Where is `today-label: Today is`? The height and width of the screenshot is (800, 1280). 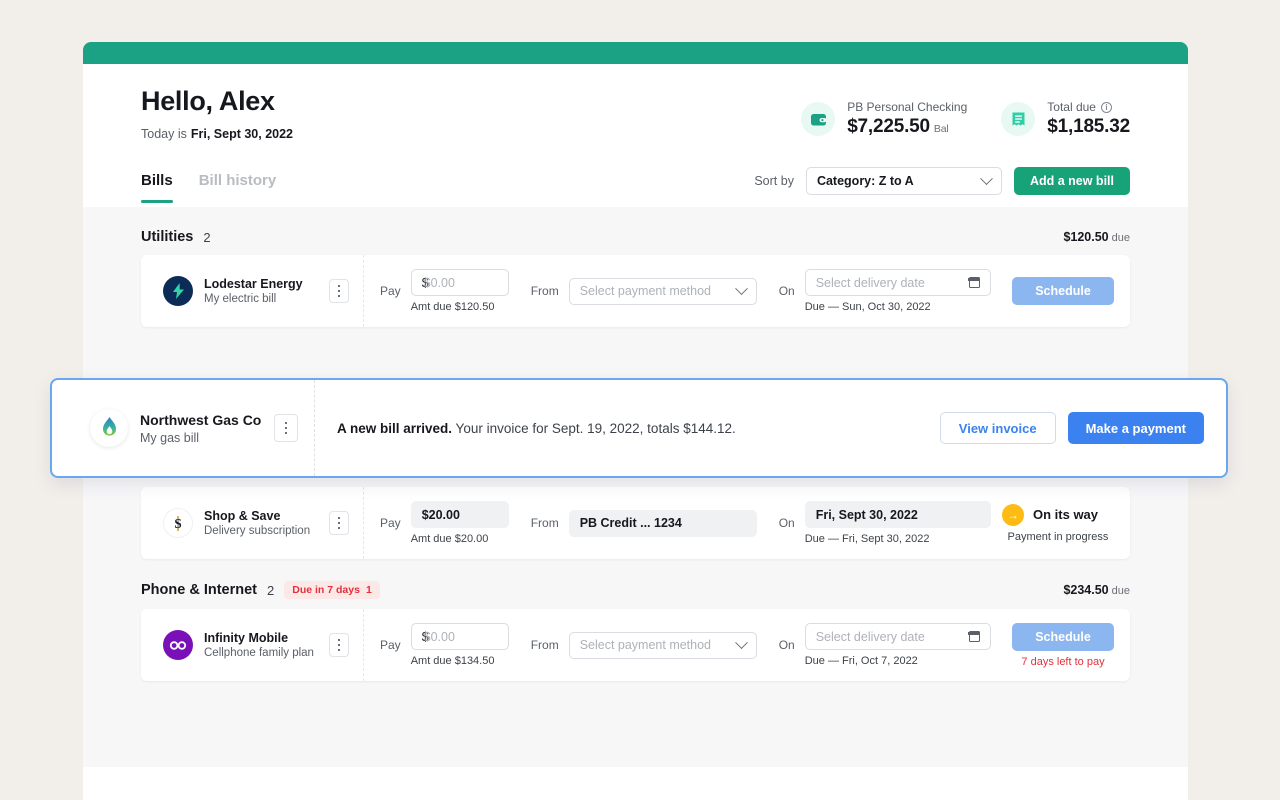 today-label: Today is is located at coordinates (164, 134).